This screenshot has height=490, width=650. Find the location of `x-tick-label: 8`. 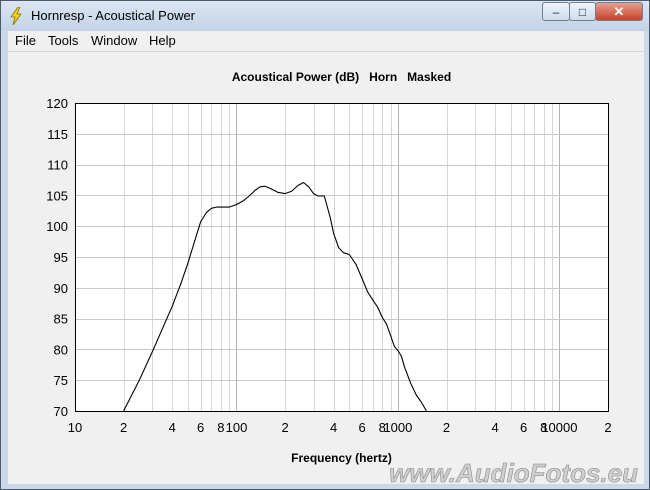

x-tick-label: 8 is located at coordinates (220, 427).